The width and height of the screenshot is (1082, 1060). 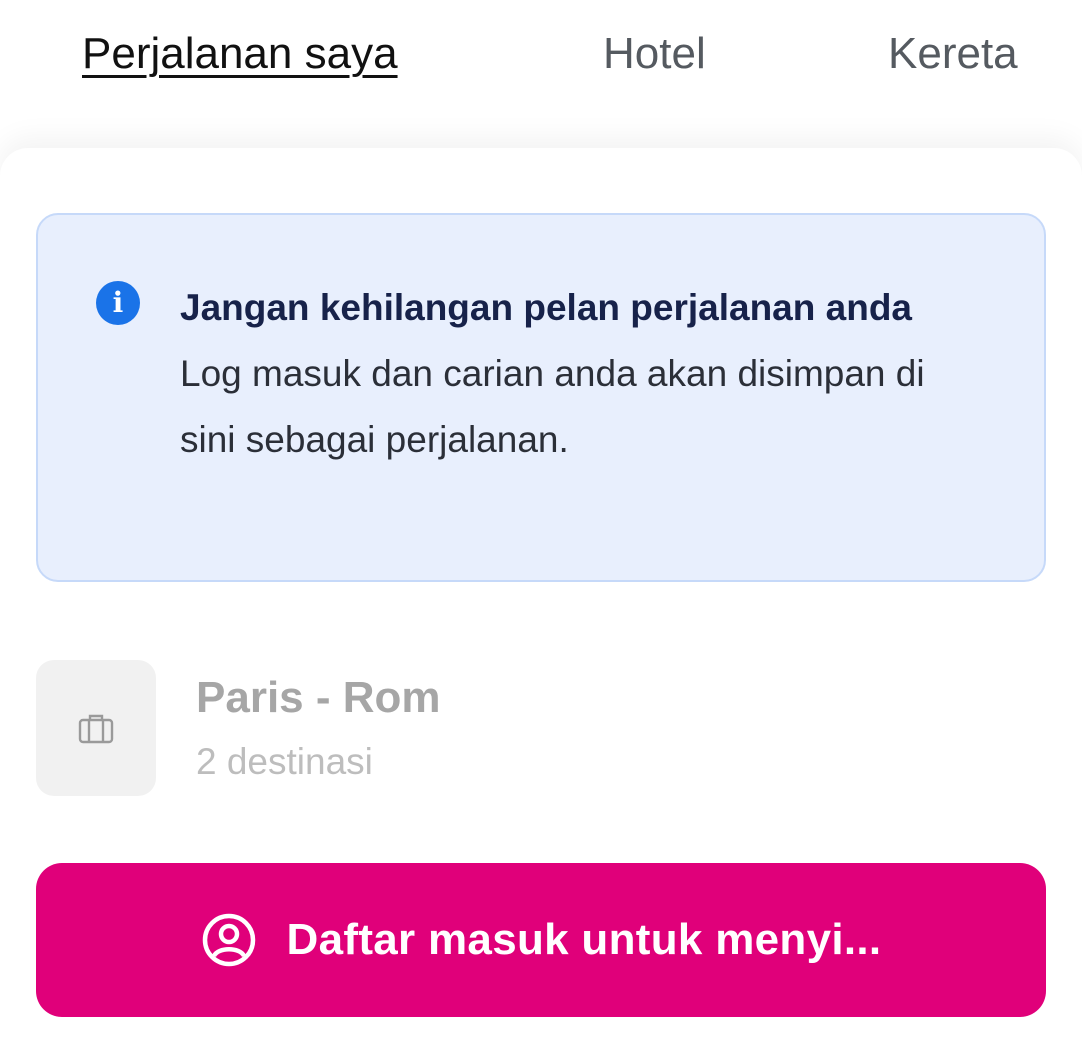 I want to click on trip-title: Paris - Rom, so click(x=318, y=697).